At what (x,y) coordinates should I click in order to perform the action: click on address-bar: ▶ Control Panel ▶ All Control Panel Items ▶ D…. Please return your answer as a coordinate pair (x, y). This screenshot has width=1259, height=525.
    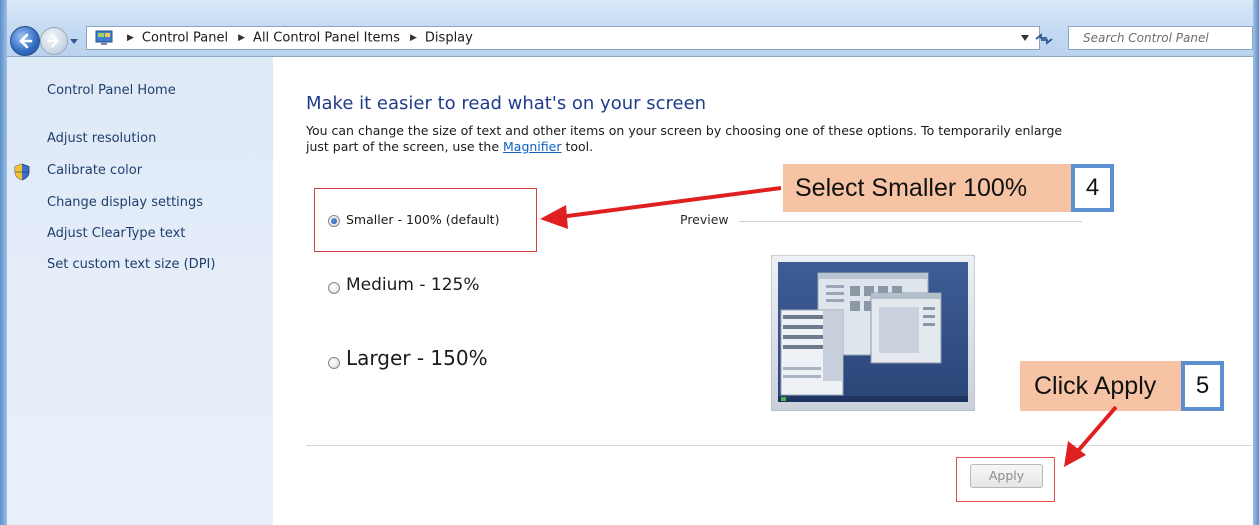
    Looking at the image, I should click on (563, 38).